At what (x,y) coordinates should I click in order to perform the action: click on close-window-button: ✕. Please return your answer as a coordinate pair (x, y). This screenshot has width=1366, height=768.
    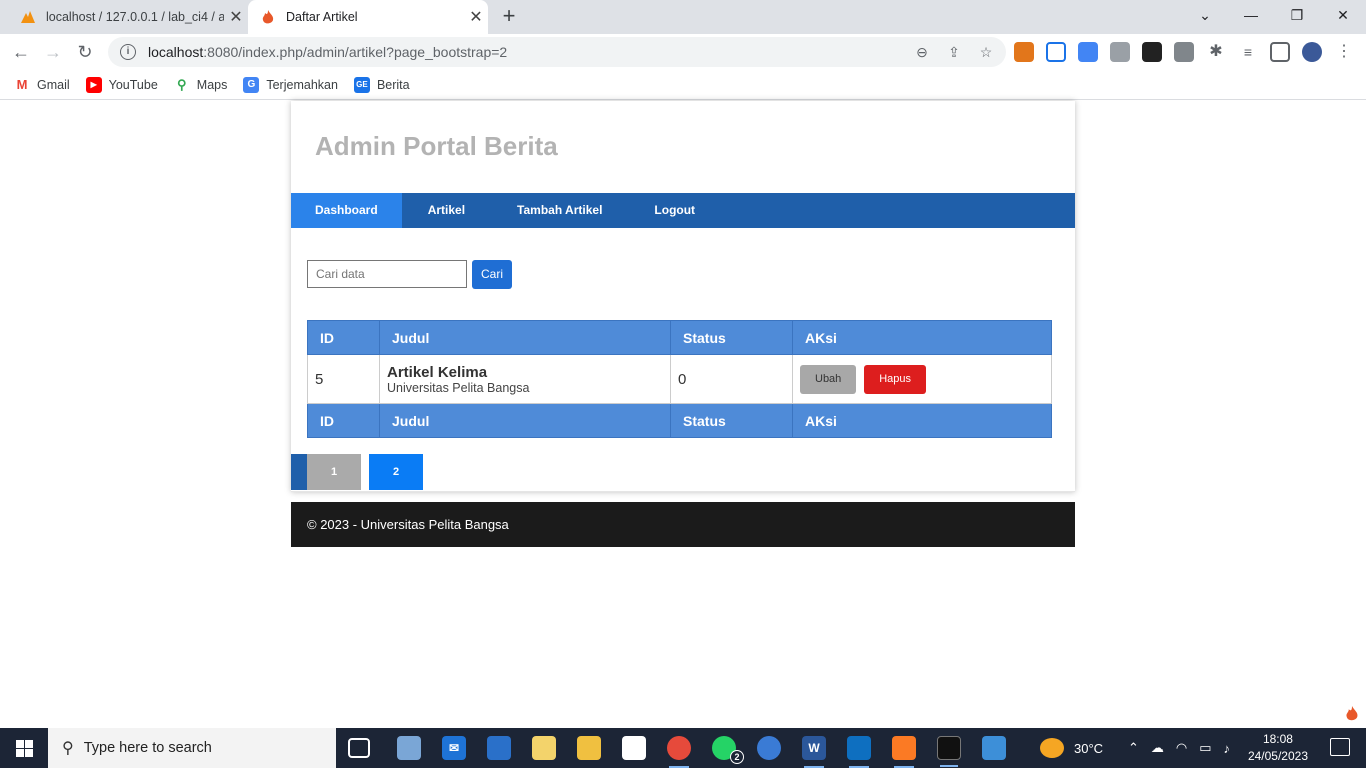
    Looking at the image, I should click on (1343, 15).